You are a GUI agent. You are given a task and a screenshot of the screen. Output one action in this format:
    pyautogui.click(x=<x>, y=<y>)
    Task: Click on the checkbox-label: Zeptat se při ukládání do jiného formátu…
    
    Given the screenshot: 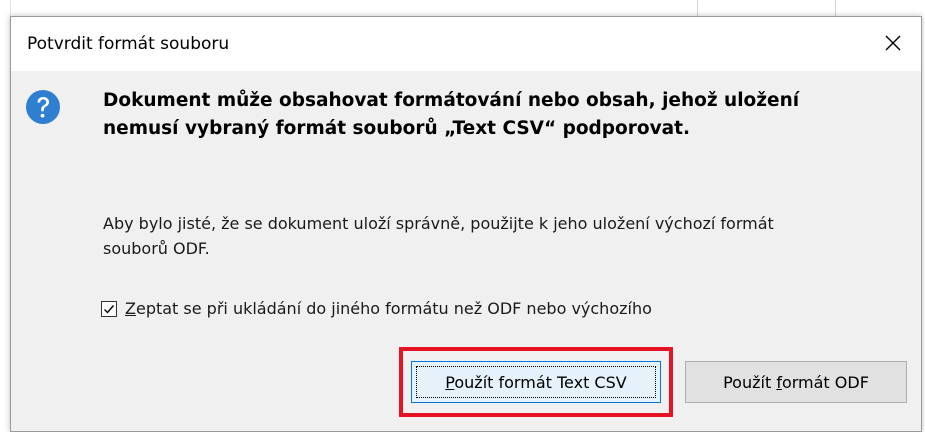 What is the action you would take?
    pyautogui.click(x=388, y=308)
    